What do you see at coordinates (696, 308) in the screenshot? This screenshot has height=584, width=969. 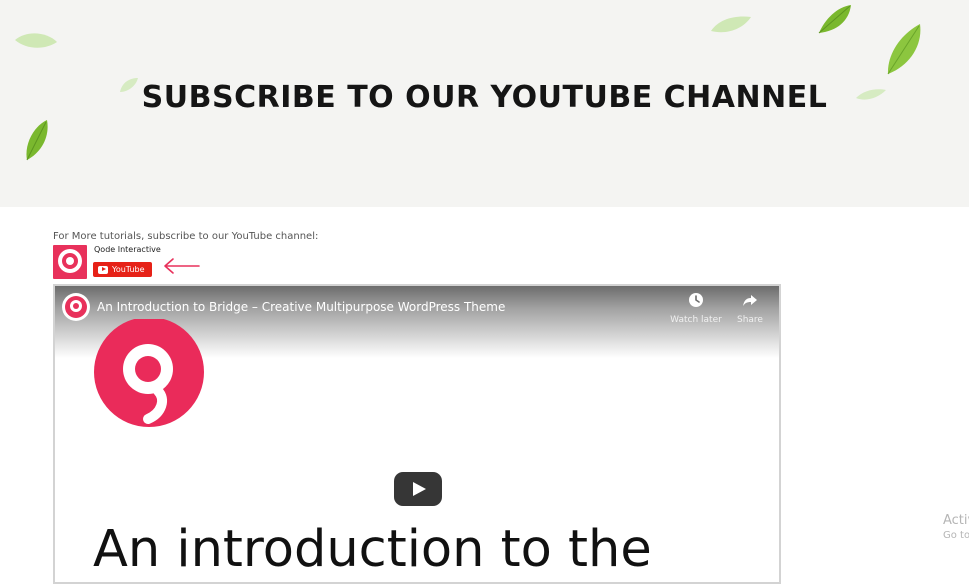 I see `watch-later-button: Watch later` at bounding box center [696, 308].